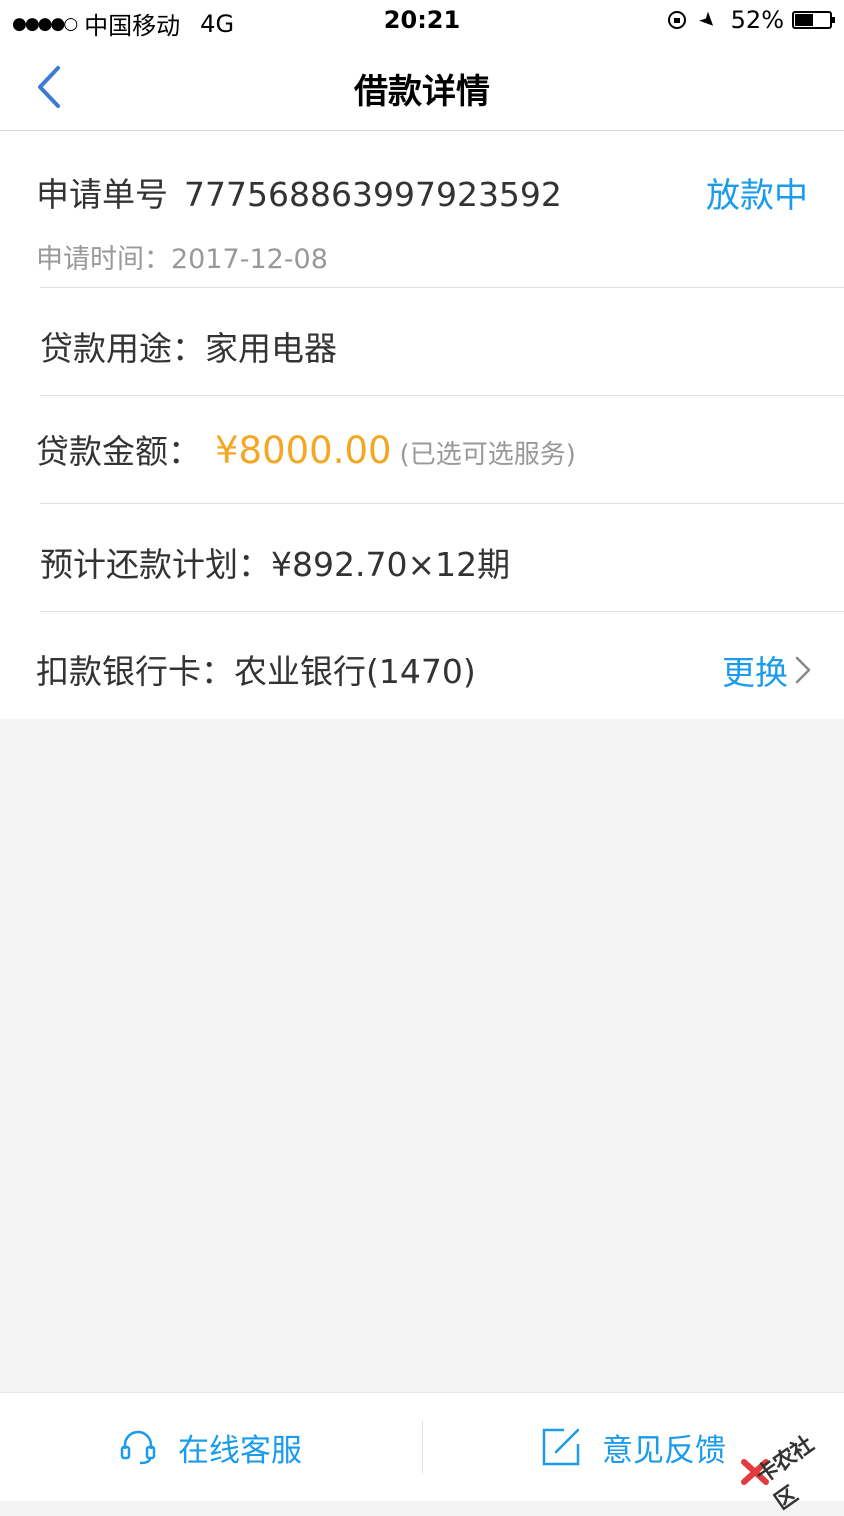 Image resolution: width=844 pixels, height=1516 pixels. Describe the element at coordinates (118, 451) in the screenshot. I see `amount-label: 贷款金额：` at that location.